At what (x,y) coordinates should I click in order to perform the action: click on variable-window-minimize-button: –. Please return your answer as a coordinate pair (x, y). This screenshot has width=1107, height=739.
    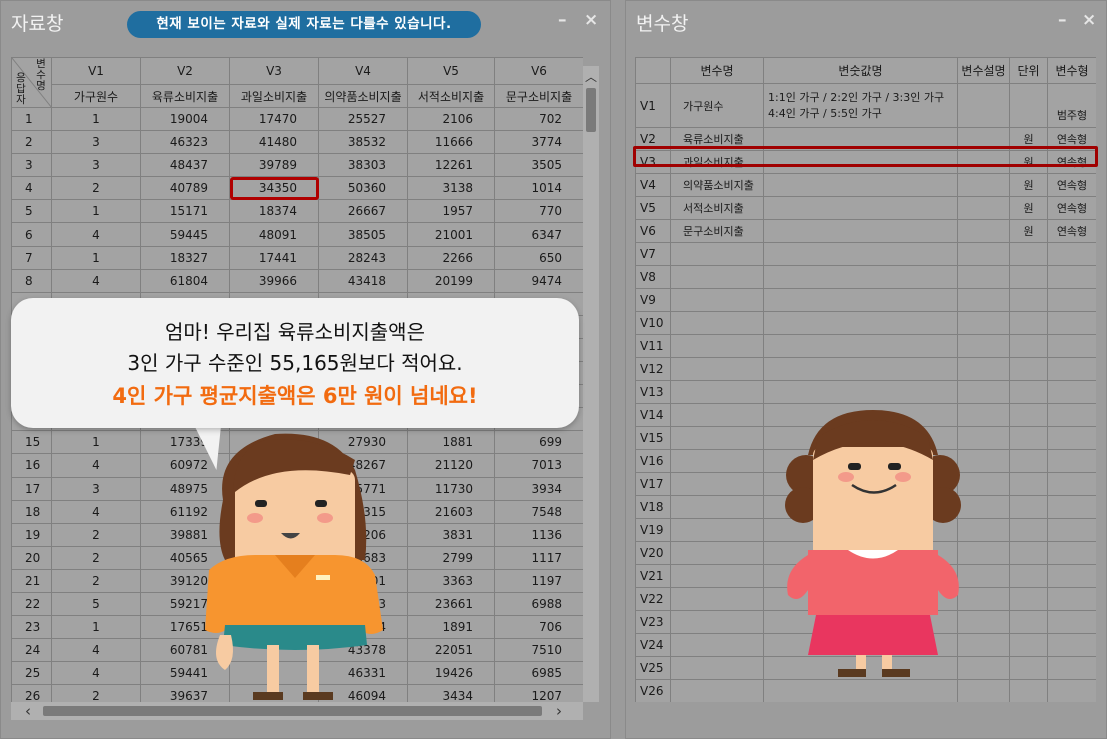
    Looking at the image, I should click on (1062, 20).